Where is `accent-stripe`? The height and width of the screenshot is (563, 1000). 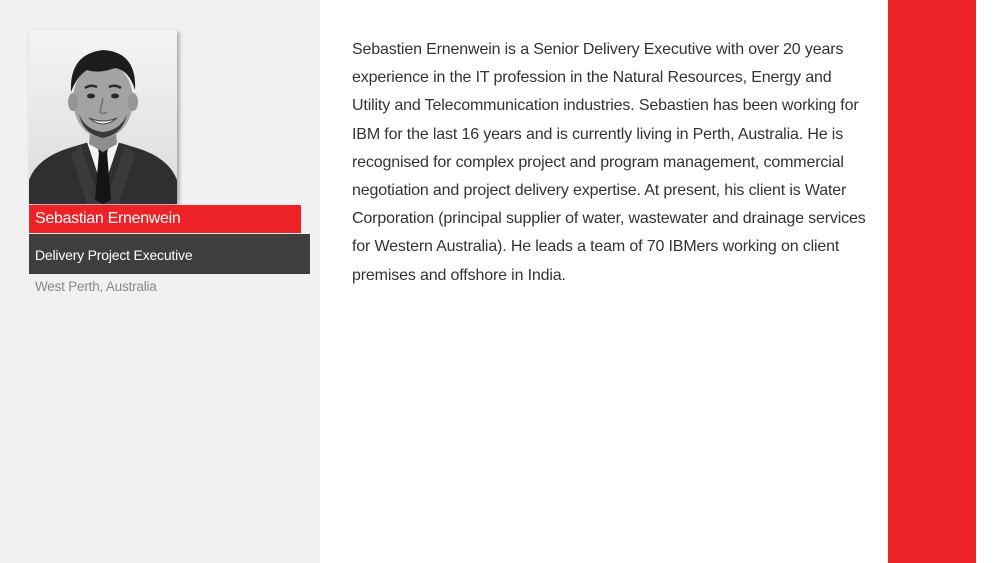 accent-stripe is located at coordinates (932, 281).